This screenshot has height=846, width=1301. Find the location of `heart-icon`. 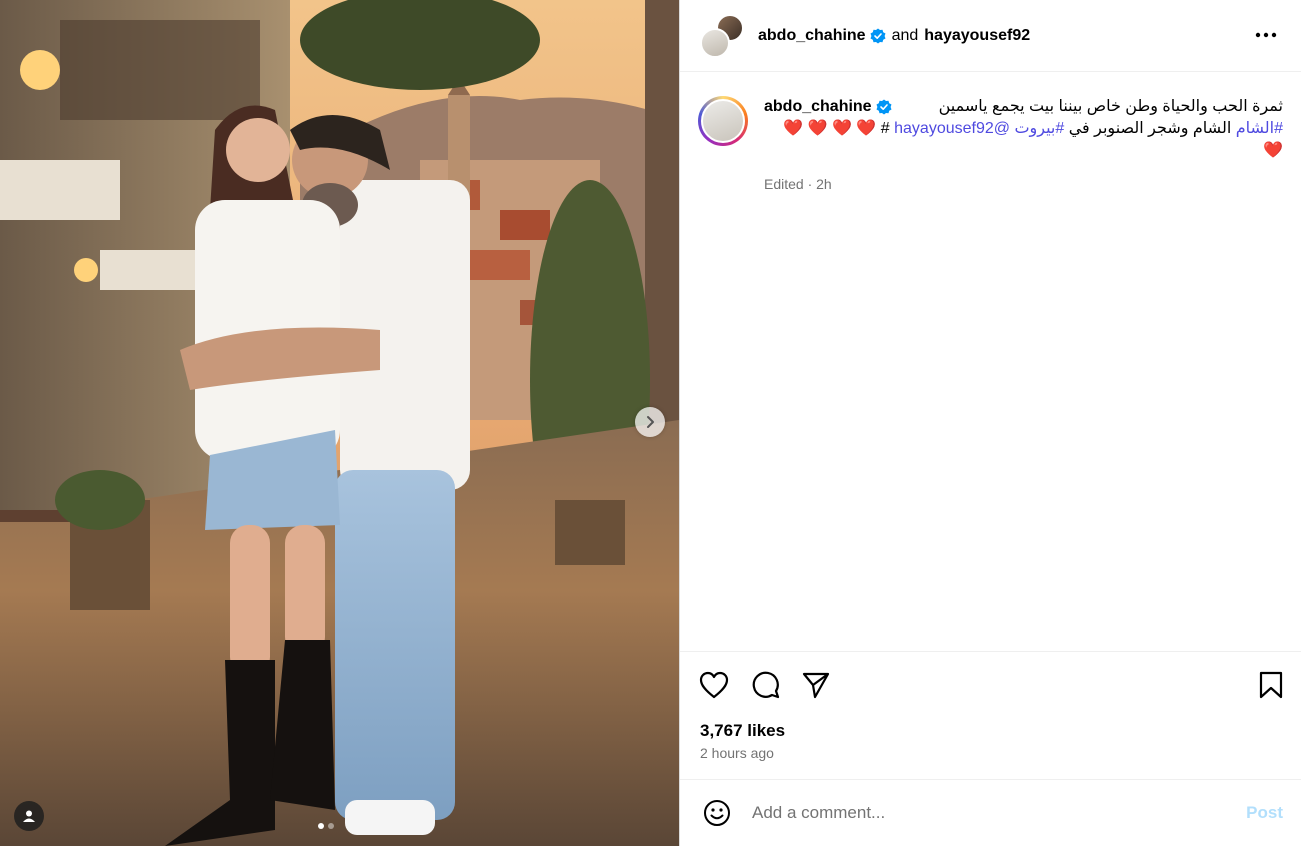

heart-icon is located at coordinates (714, 684).